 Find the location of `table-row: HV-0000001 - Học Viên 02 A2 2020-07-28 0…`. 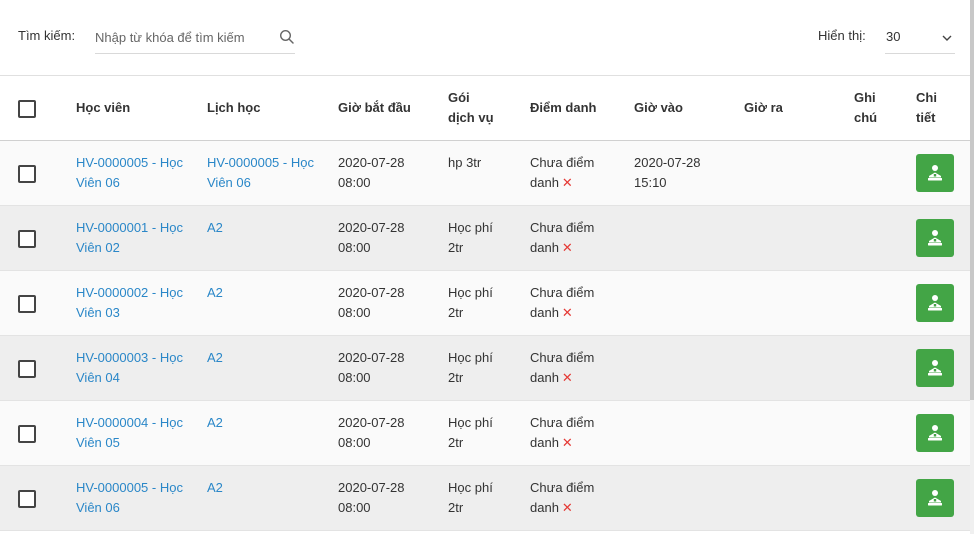

table-row: HV-0000001 - Học Viên 02 A2 2020-07-28 0… is located at coordinates (487, 238).